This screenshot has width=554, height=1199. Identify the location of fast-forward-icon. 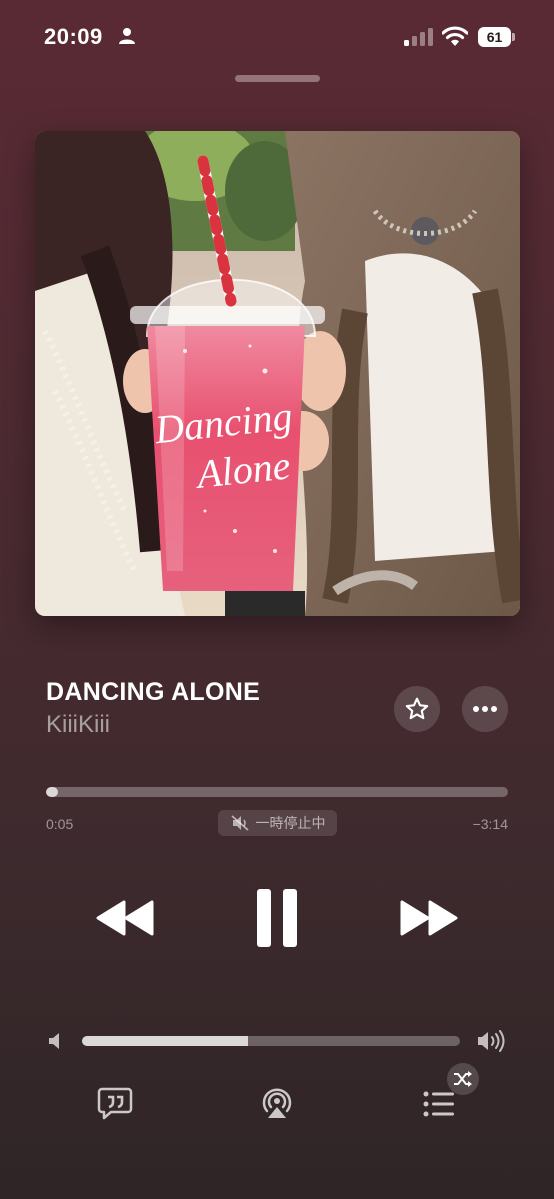
(429, 918).